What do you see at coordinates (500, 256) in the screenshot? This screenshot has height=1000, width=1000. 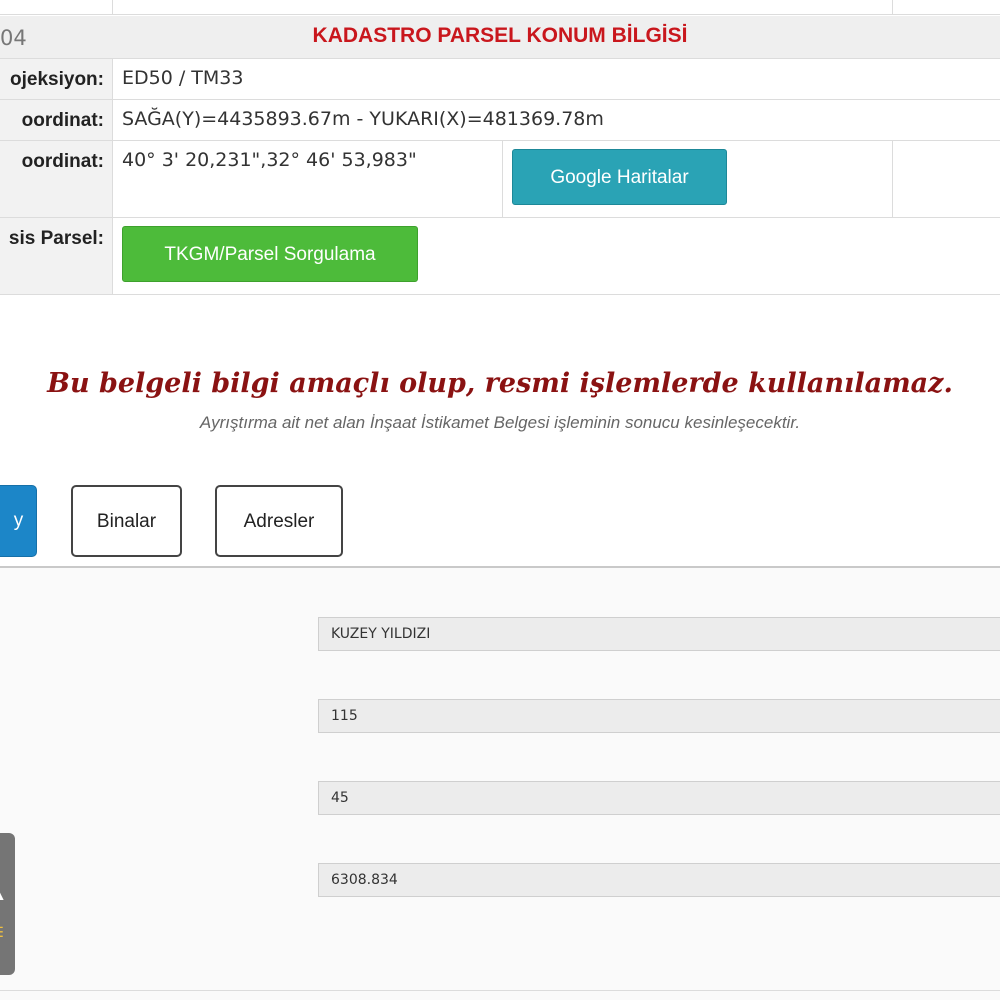 I see `info-row-parcel: sis Parsel: TKGM/Parsel Sorgulama` at bounding box center [500, 256].